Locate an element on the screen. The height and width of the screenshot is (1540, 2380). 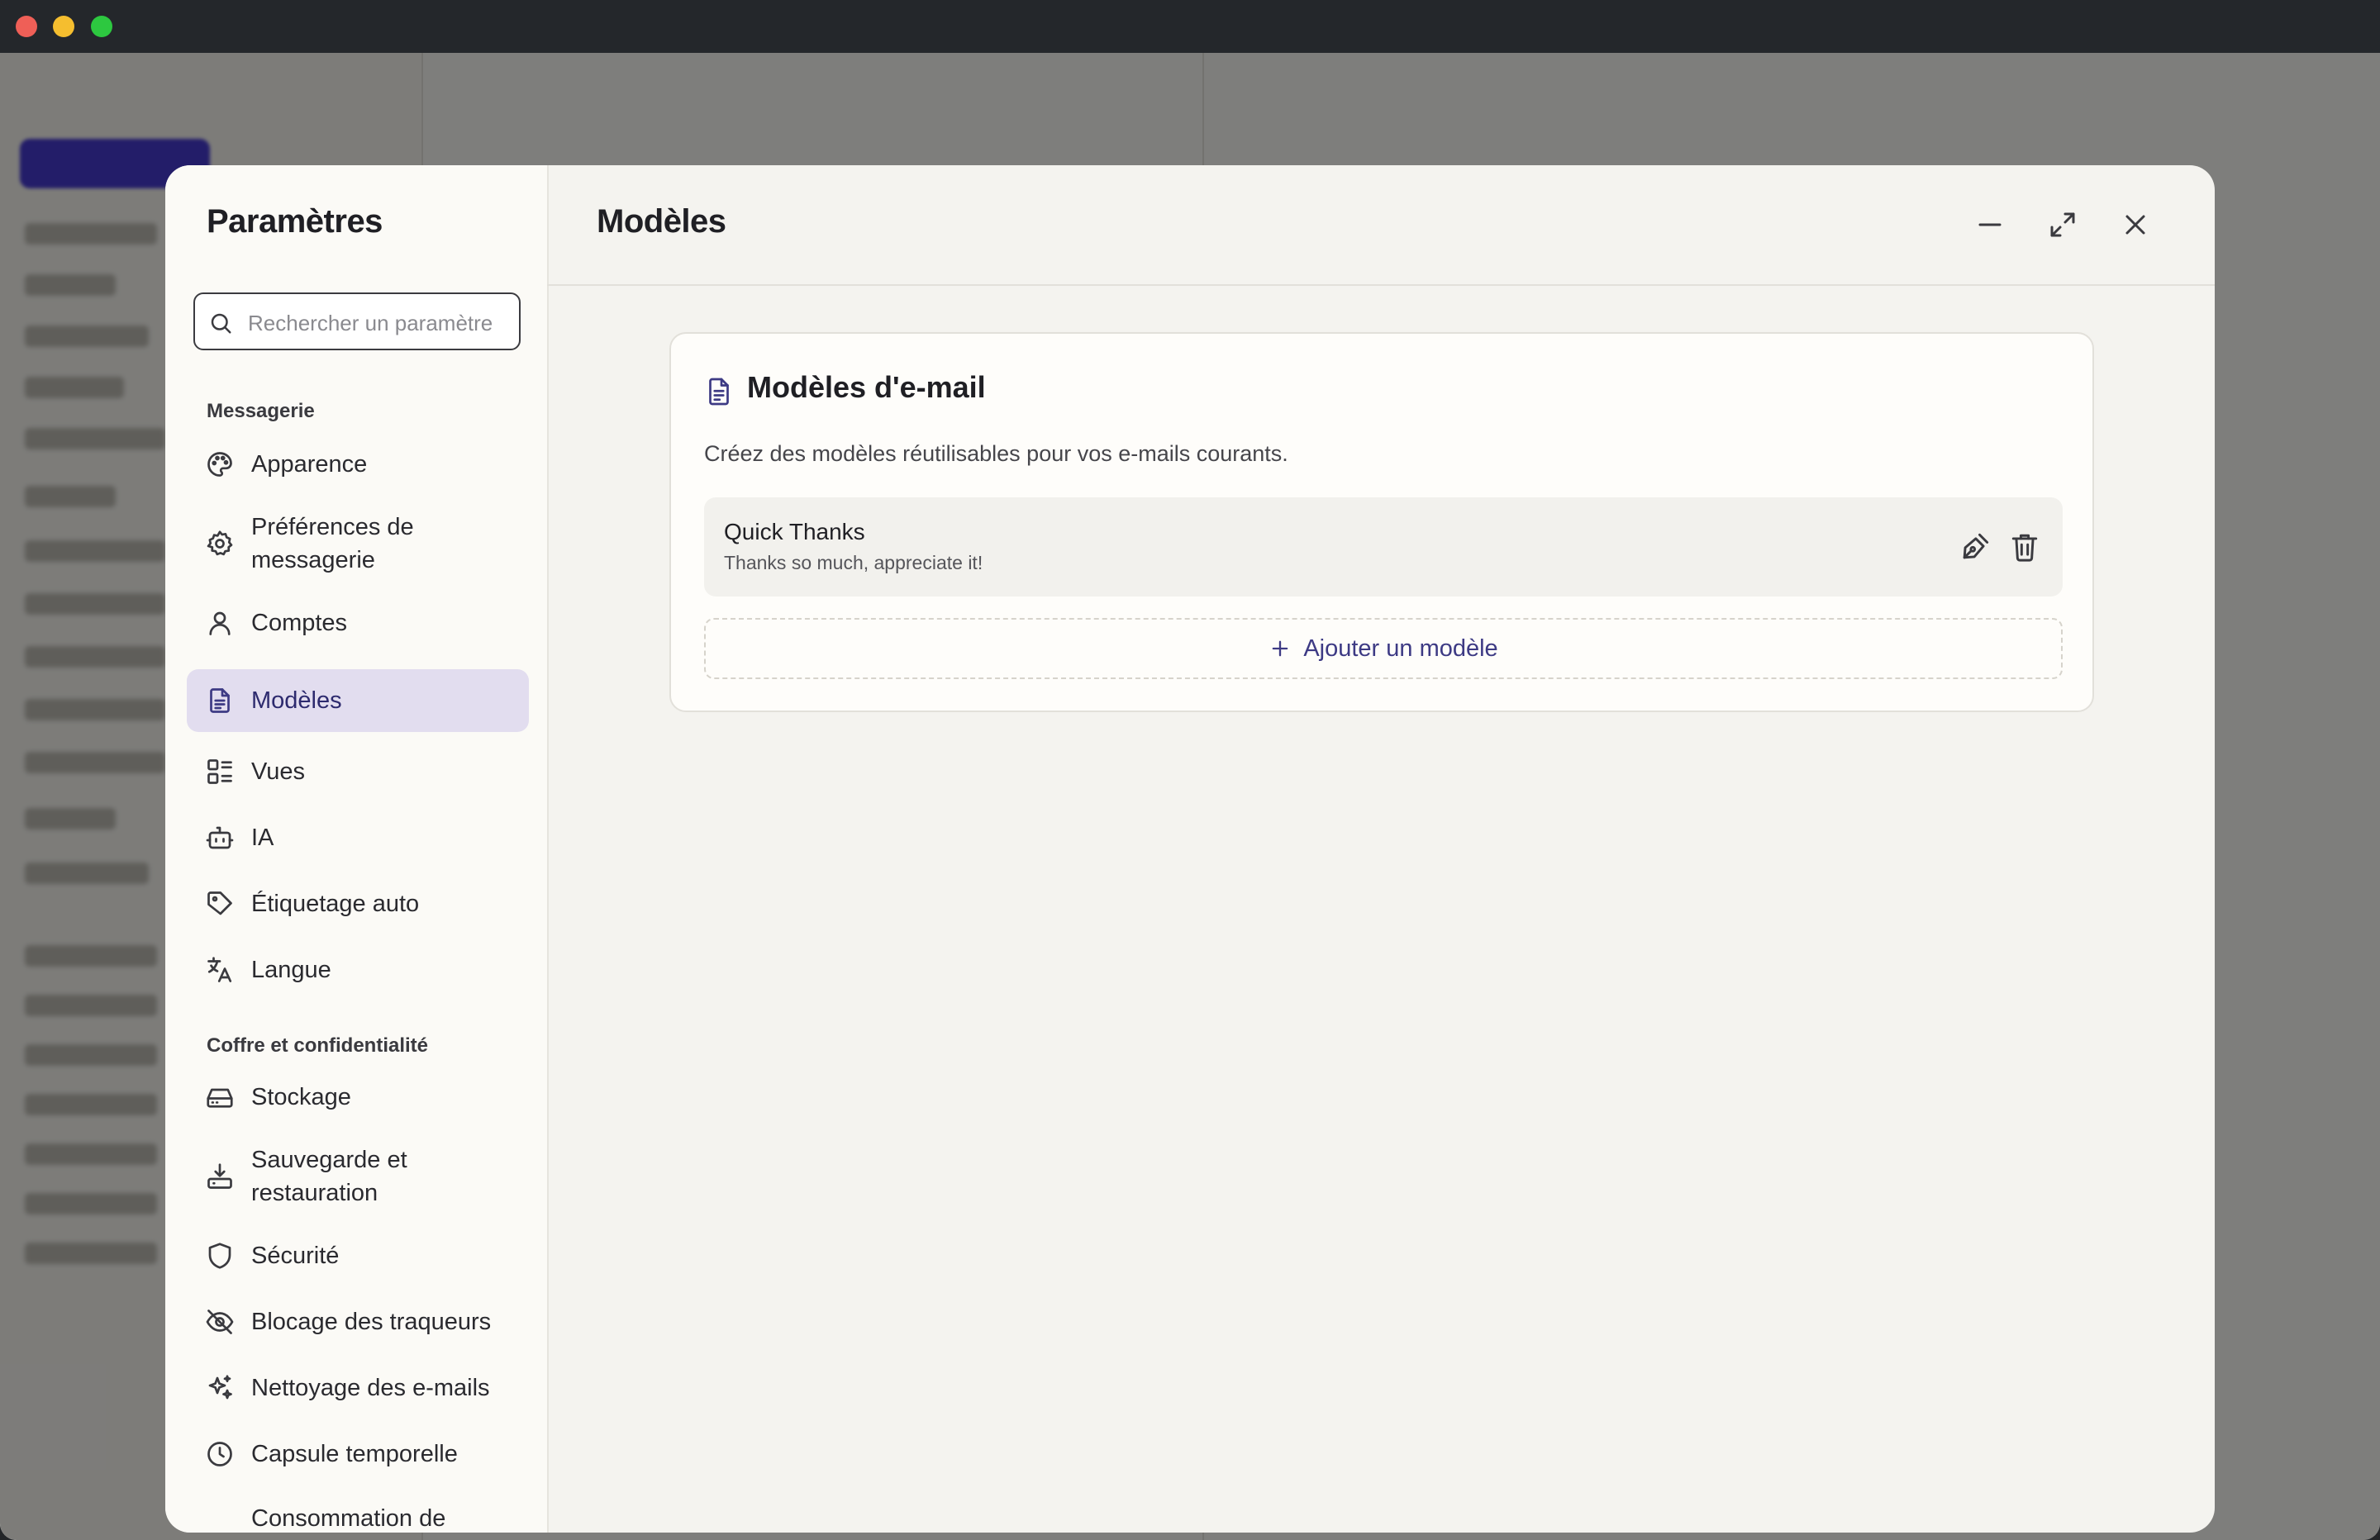
edit-pen-icon is located at coordinates (1976, 546).